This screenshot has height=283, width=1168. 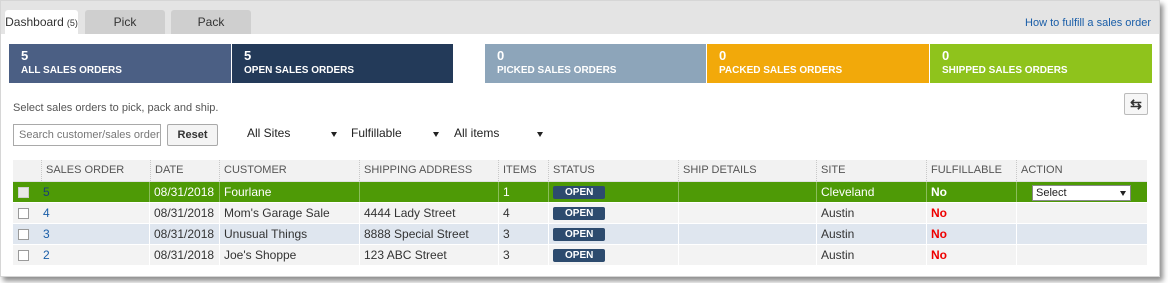 I want to click on column-header-customer: CUSTOMER, so click(x=289, y=170).